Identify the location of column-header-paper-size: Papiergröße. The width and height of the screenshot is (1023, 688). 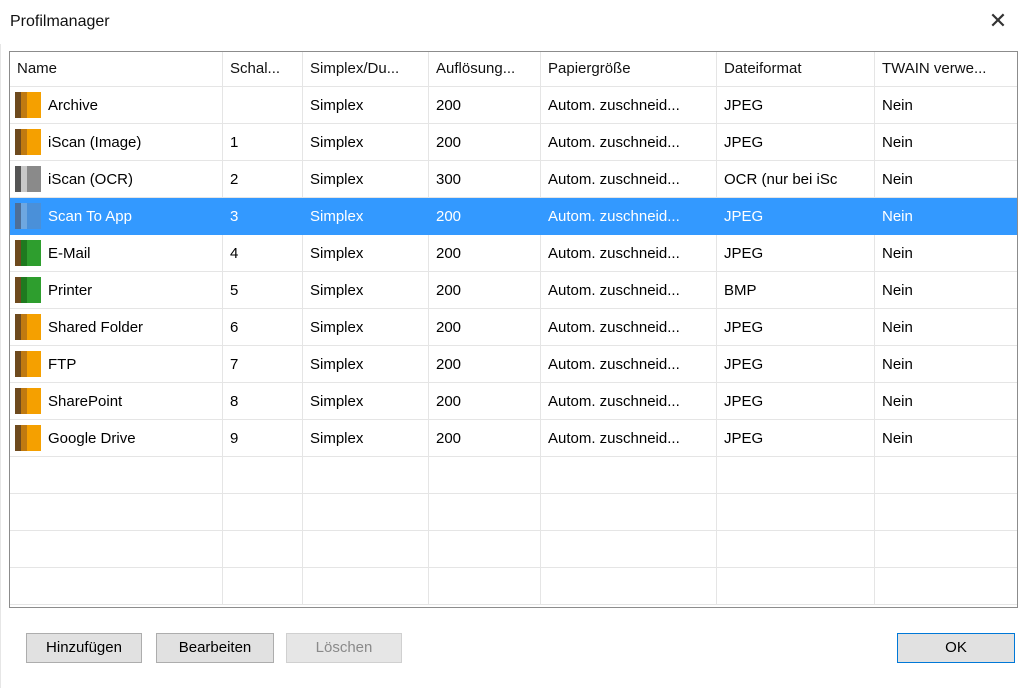
(629, 69).